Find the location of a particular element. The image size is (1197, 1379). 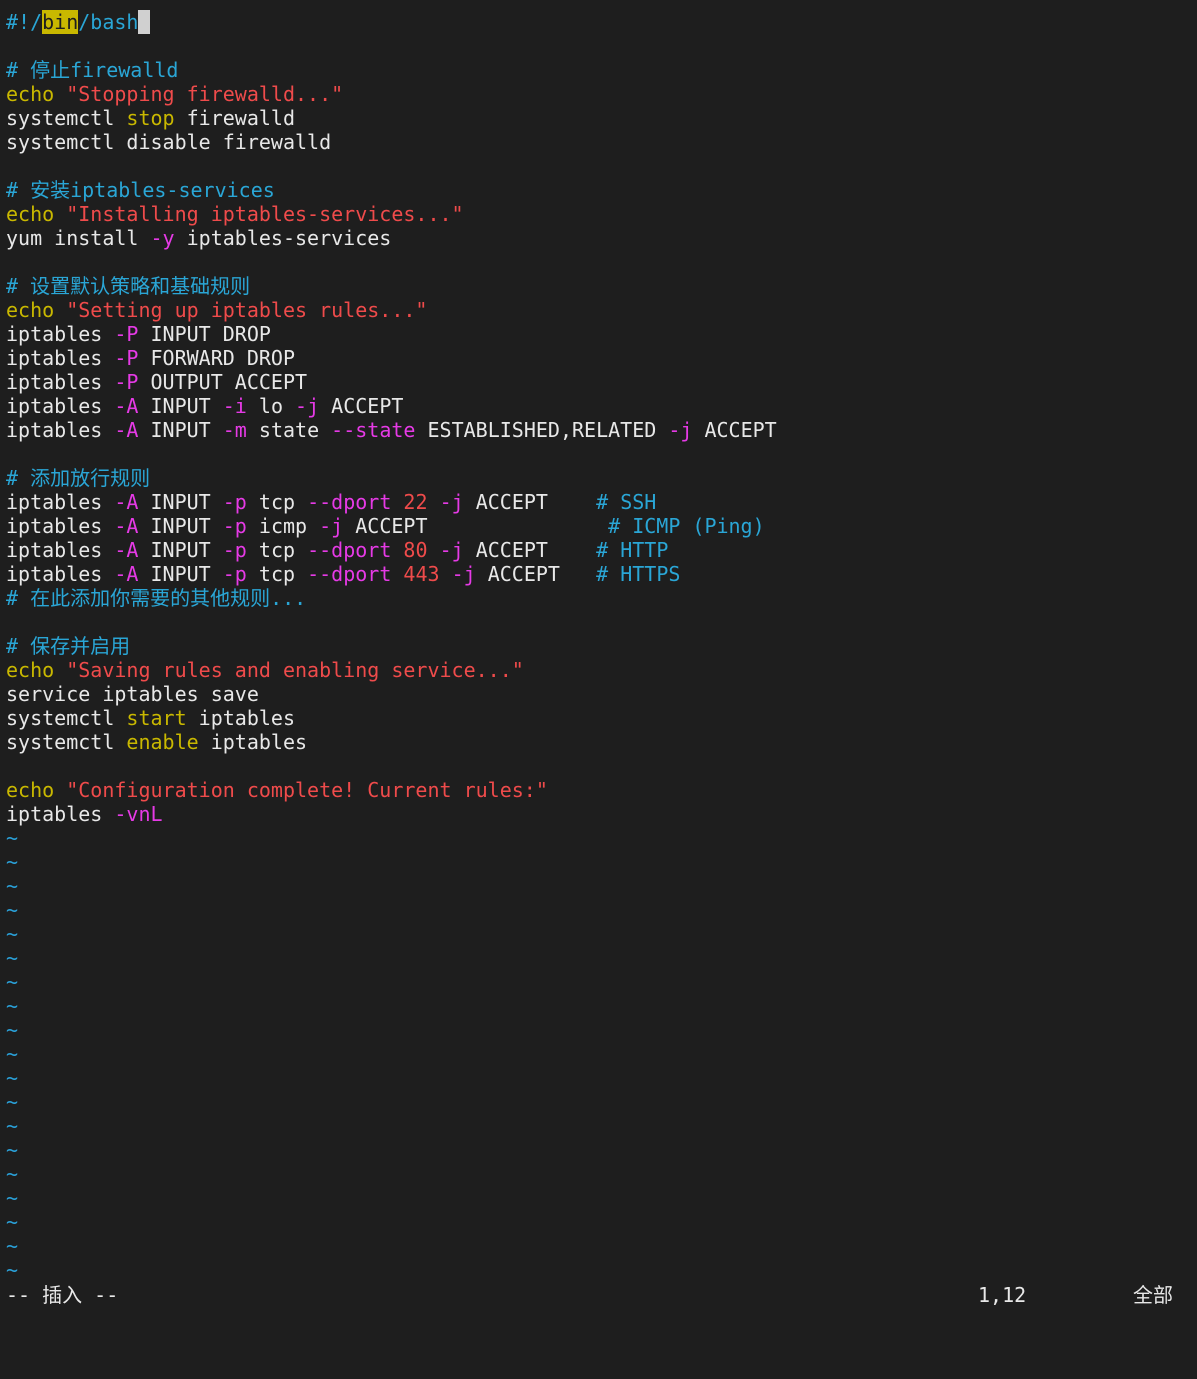

code-token-comment: # HTTPS is located at coordinates (638, 574).